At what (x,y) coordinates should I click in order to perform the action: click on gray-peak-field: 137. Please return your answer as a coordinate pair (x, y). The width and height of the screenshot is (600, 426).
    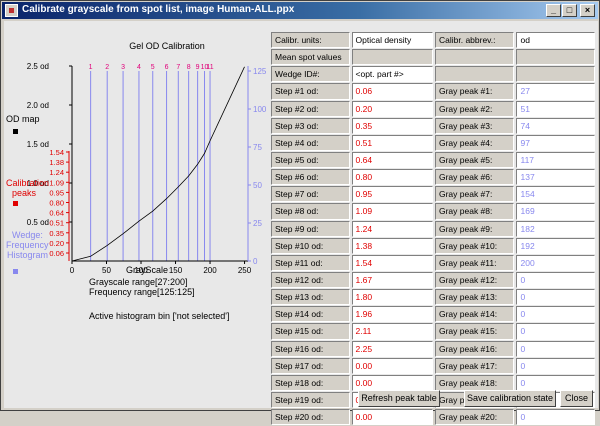
    Looking at the image, I should click on (555, 177).